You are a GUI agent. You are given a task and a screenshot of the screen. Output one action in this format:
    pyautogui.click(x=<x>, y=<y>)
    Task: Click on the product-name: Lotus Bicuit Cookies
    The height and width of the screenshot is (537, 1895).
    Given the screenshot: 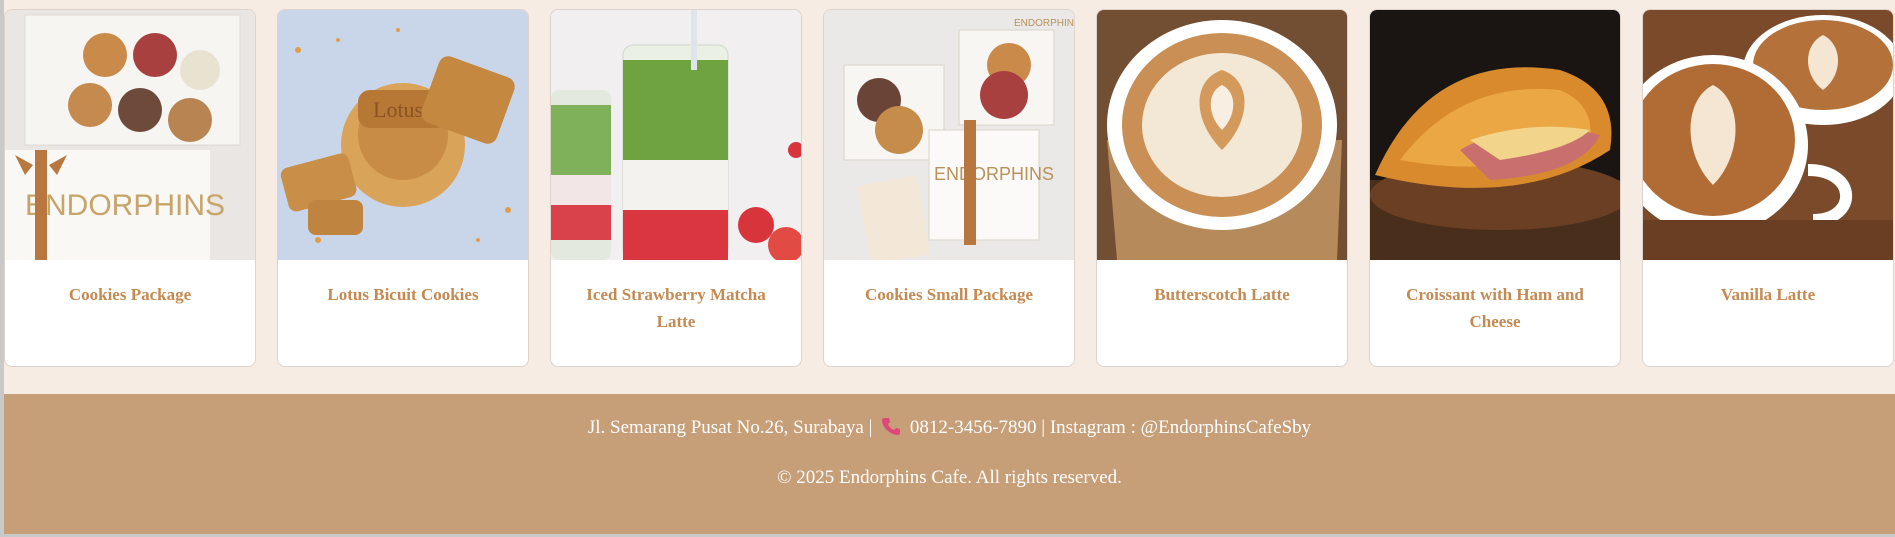 What is the action you would take?
    pyautogui.click(x=403, y=294)
    